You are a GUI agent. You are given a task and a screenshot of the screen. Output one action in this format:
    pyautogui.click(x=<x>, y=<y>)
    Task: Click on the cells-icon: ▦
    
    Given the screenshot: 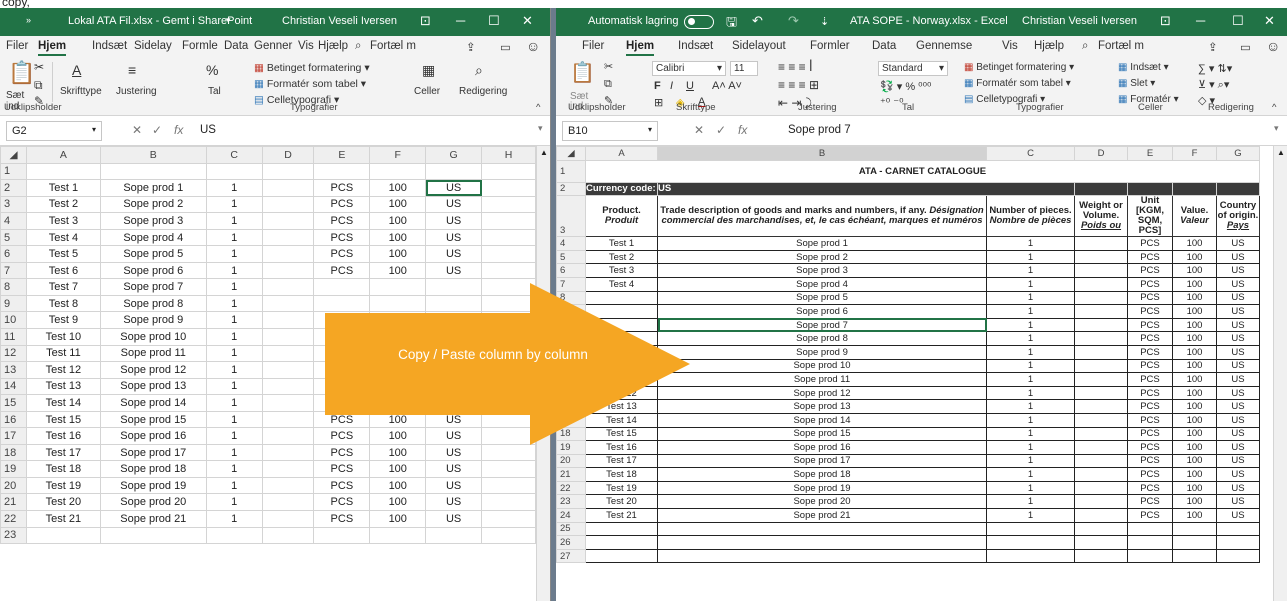 What is the action you would take?
    pyautogui.click(x=428, y=70)
    